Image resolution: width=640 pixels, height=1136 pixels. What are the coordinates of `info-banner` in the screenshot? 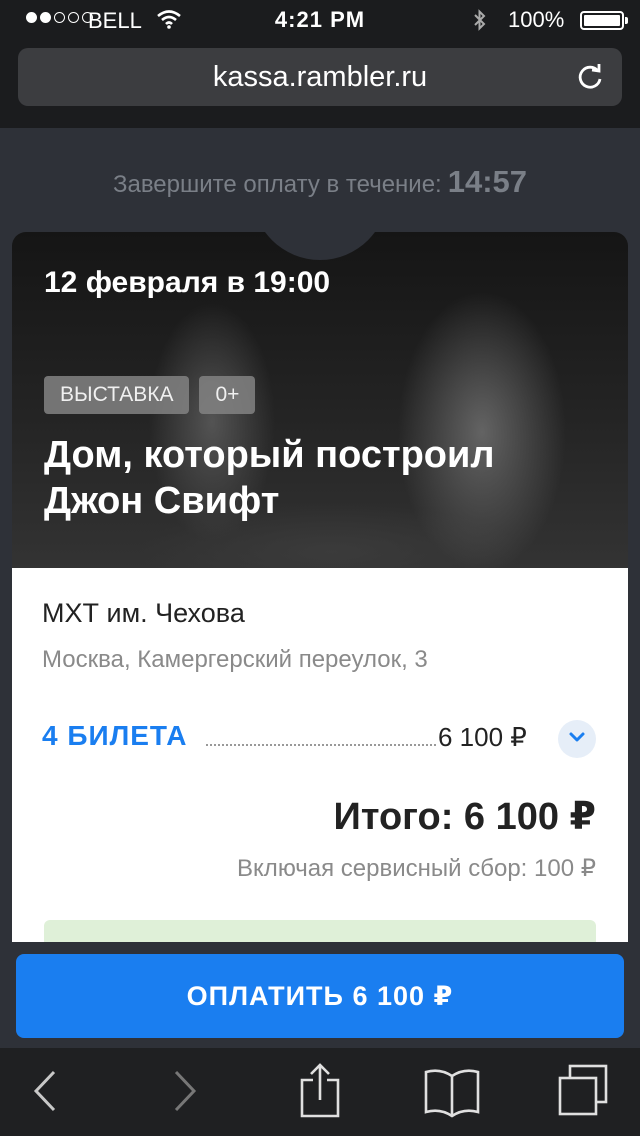 It's located at (320, 931).